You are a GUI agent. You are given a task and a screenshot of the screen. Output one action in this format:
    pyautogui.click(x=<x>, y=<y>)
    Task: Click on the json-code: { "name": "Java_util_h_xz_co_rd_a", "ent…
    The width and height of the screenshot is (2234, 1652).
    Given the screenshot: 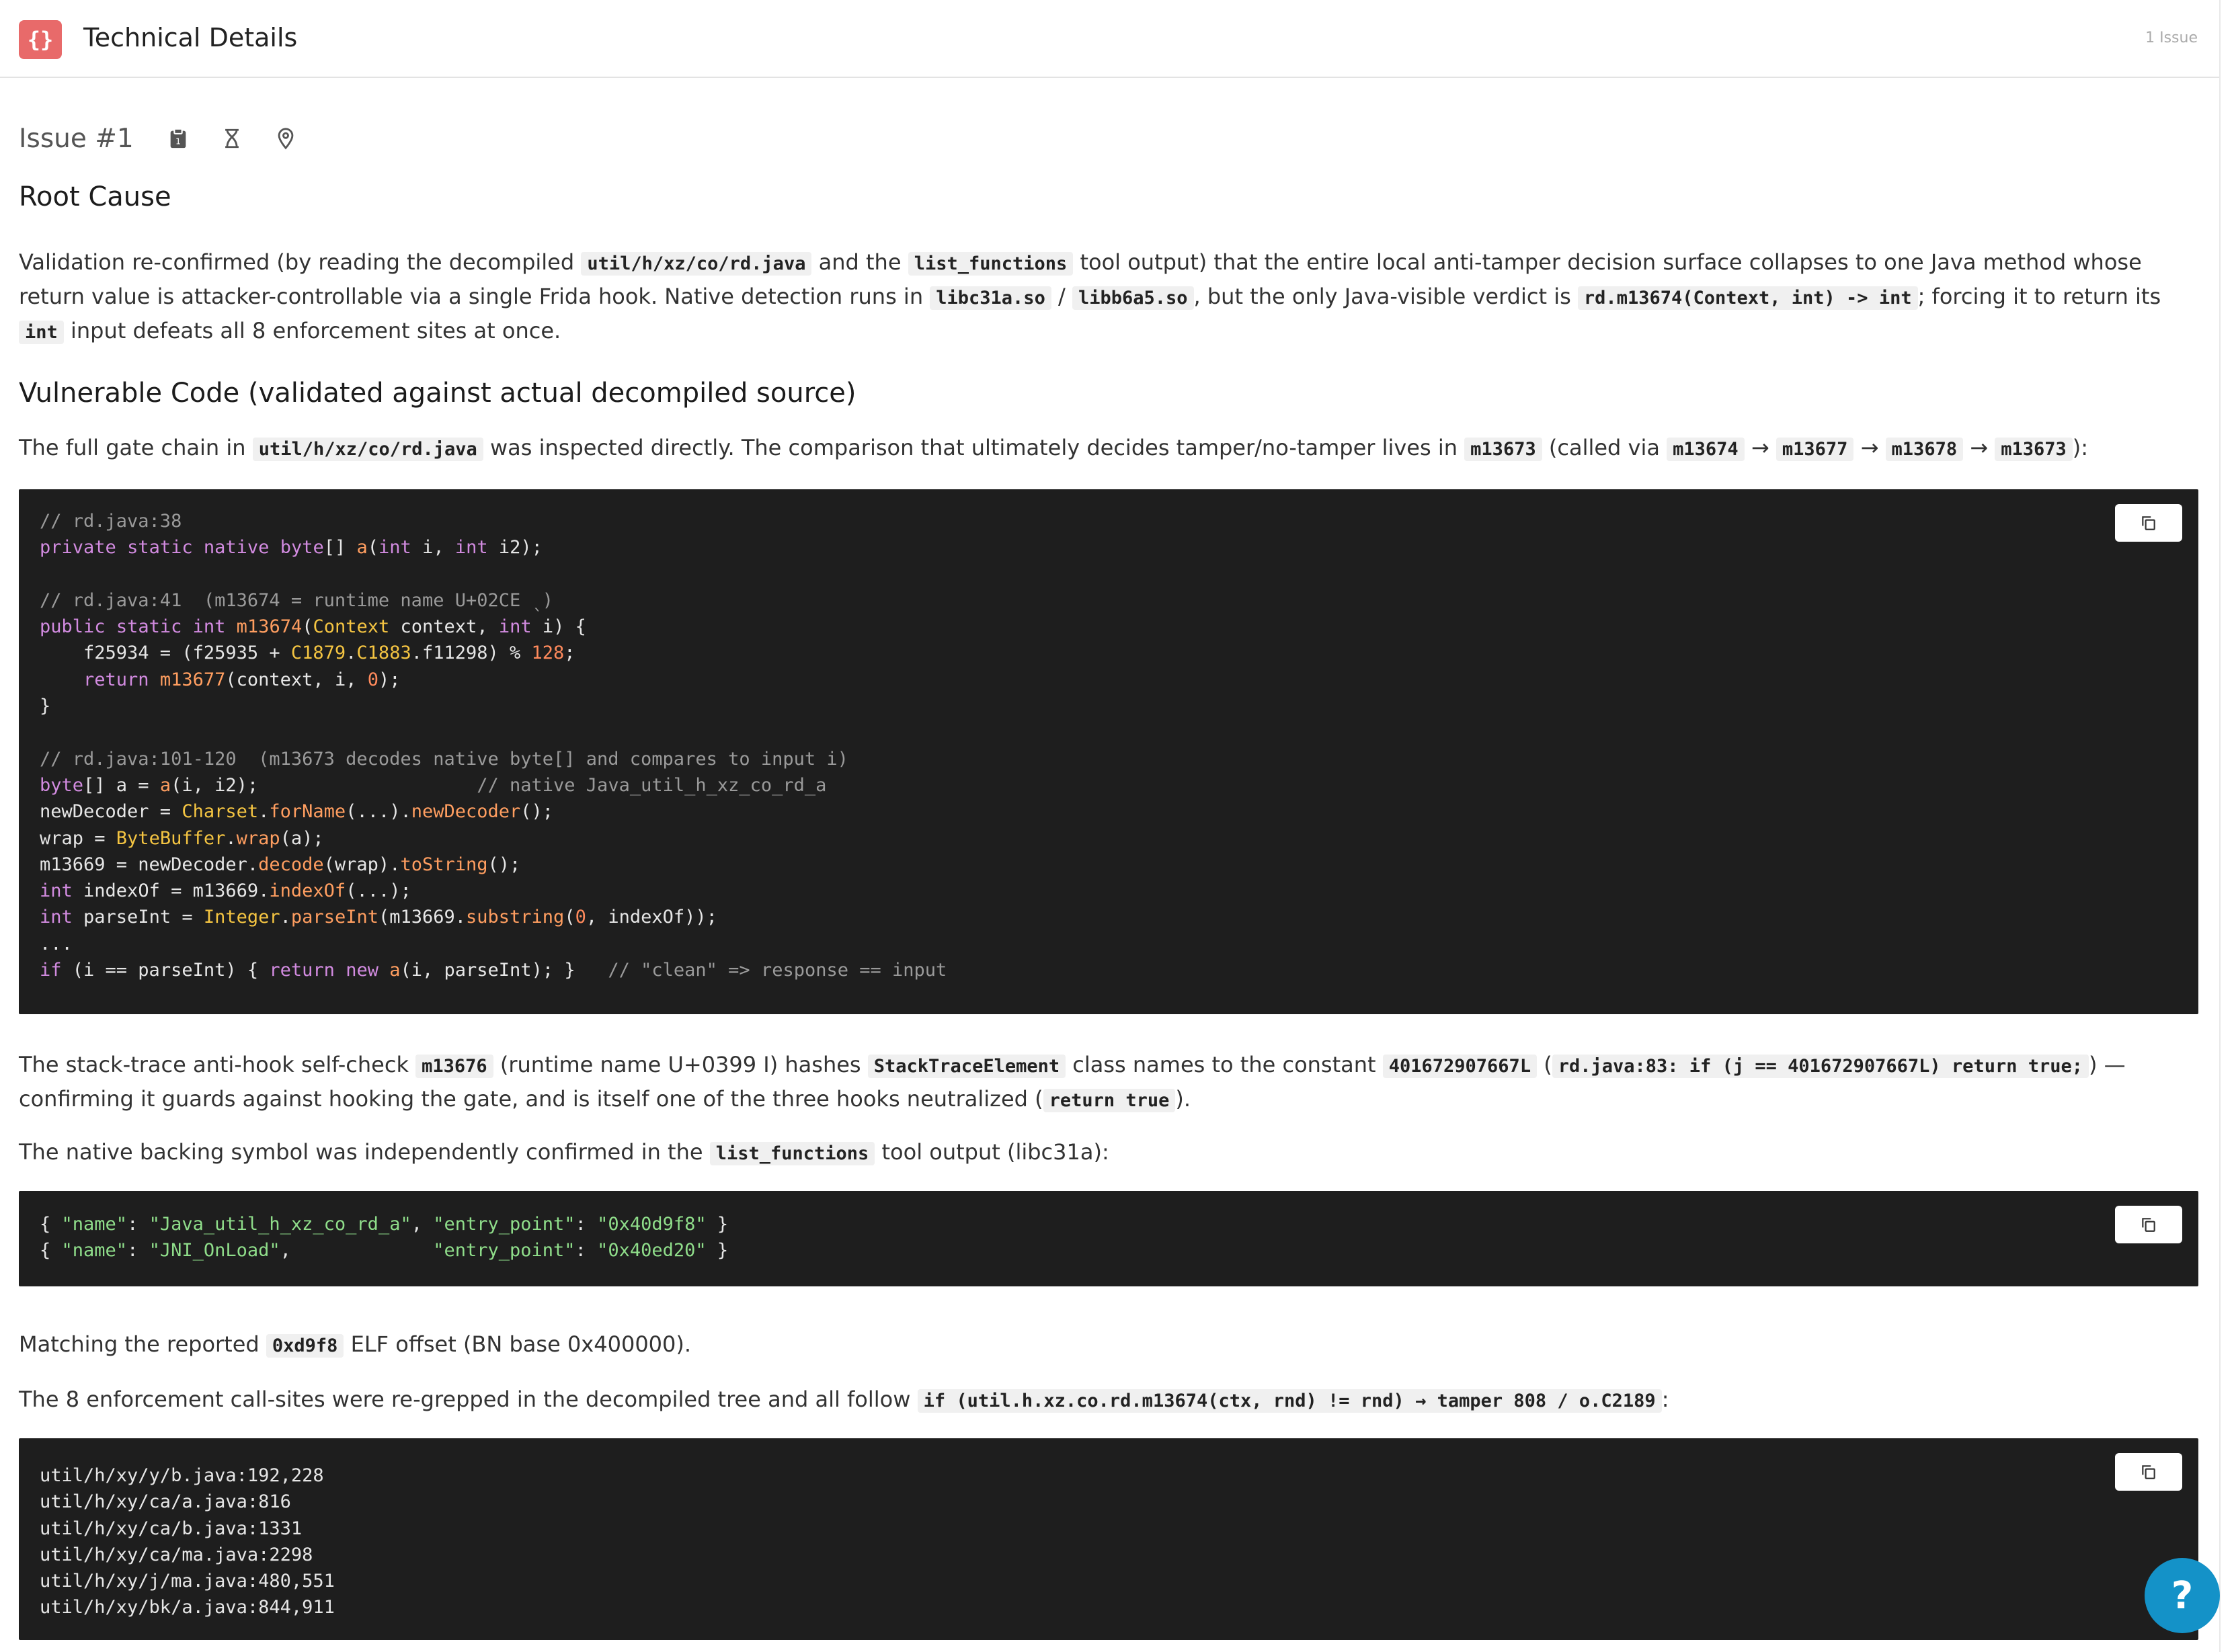 What is the action you would take?
    pyautogui.click(x=384, y=1238)
    